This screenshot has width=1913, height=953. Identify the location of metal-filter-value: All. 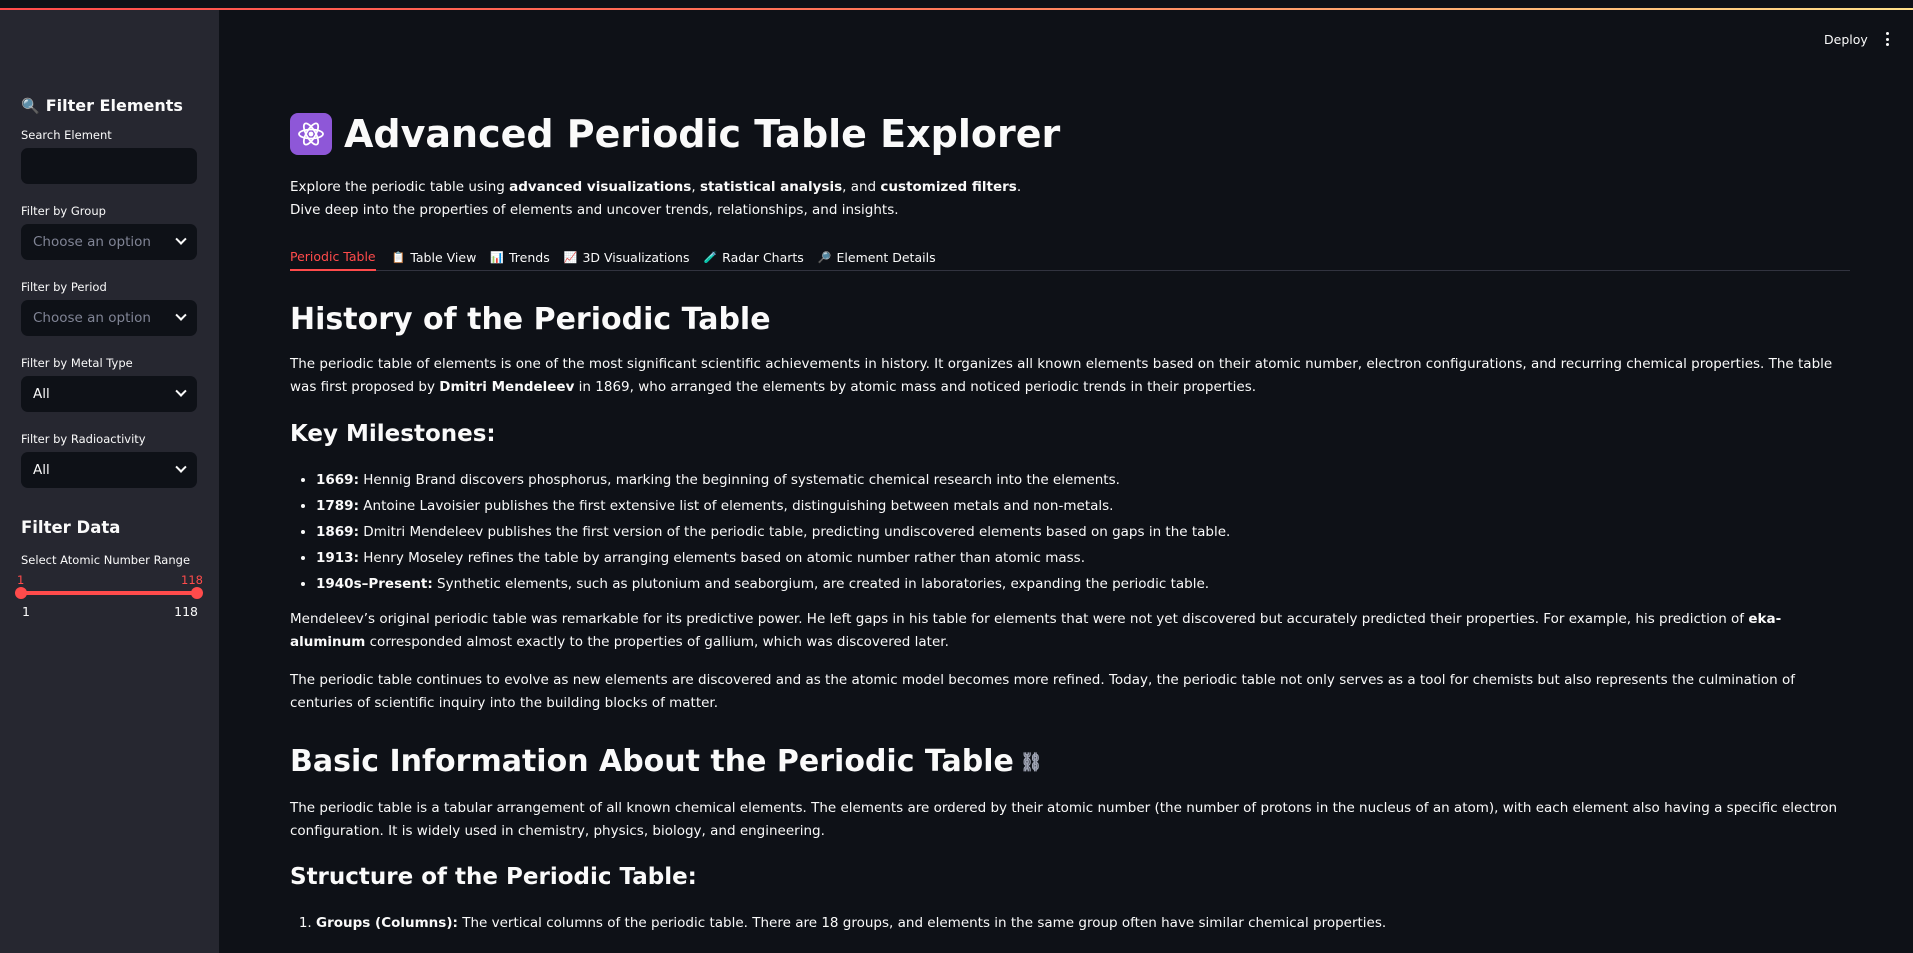
(41, 394).